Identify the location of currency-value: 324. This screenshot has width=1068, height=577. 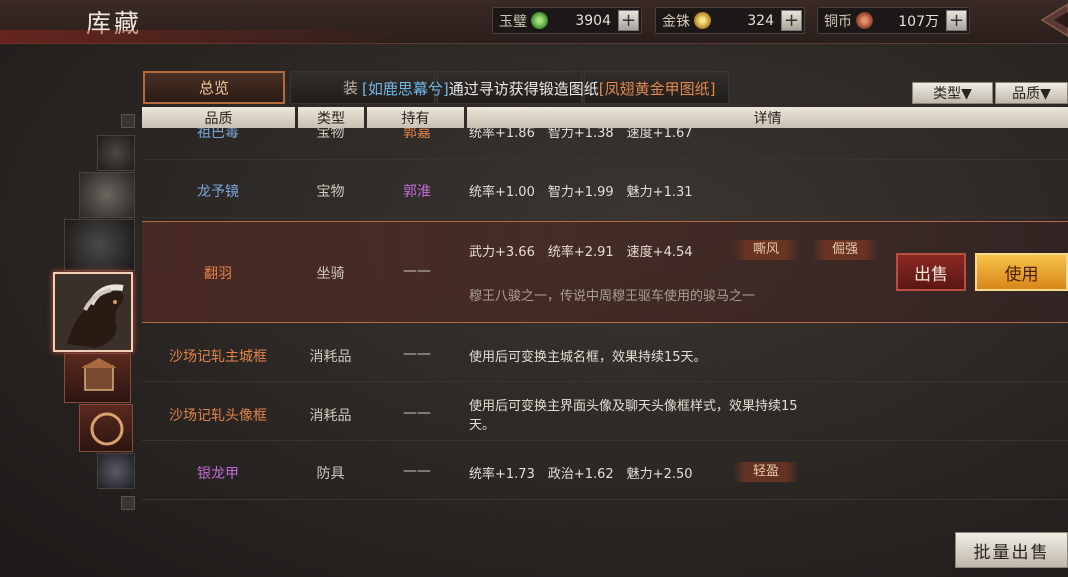
(760, 20).